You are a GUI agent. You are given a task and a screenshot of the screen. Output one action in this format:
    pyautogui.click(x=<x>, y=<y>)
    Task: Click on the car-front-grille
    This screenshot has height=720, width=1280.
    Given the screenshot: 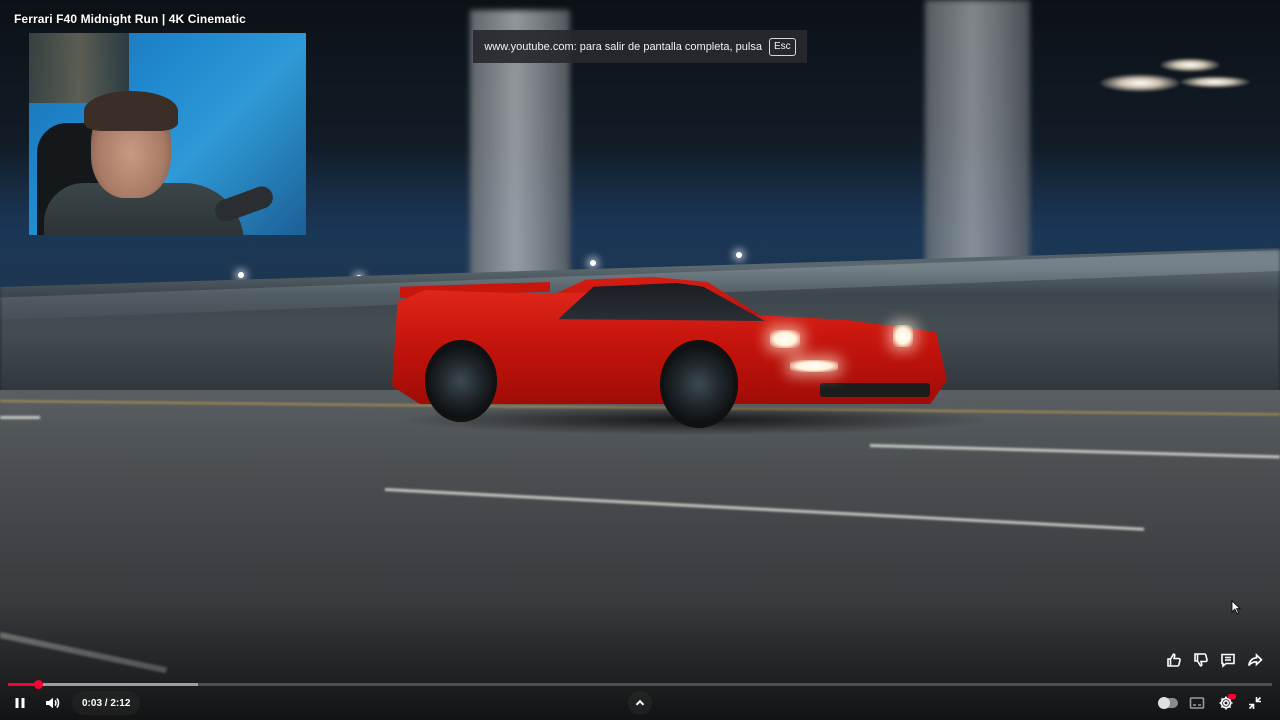 What is the action you would take?
    pyautogui.click(x=875, y=390)
    